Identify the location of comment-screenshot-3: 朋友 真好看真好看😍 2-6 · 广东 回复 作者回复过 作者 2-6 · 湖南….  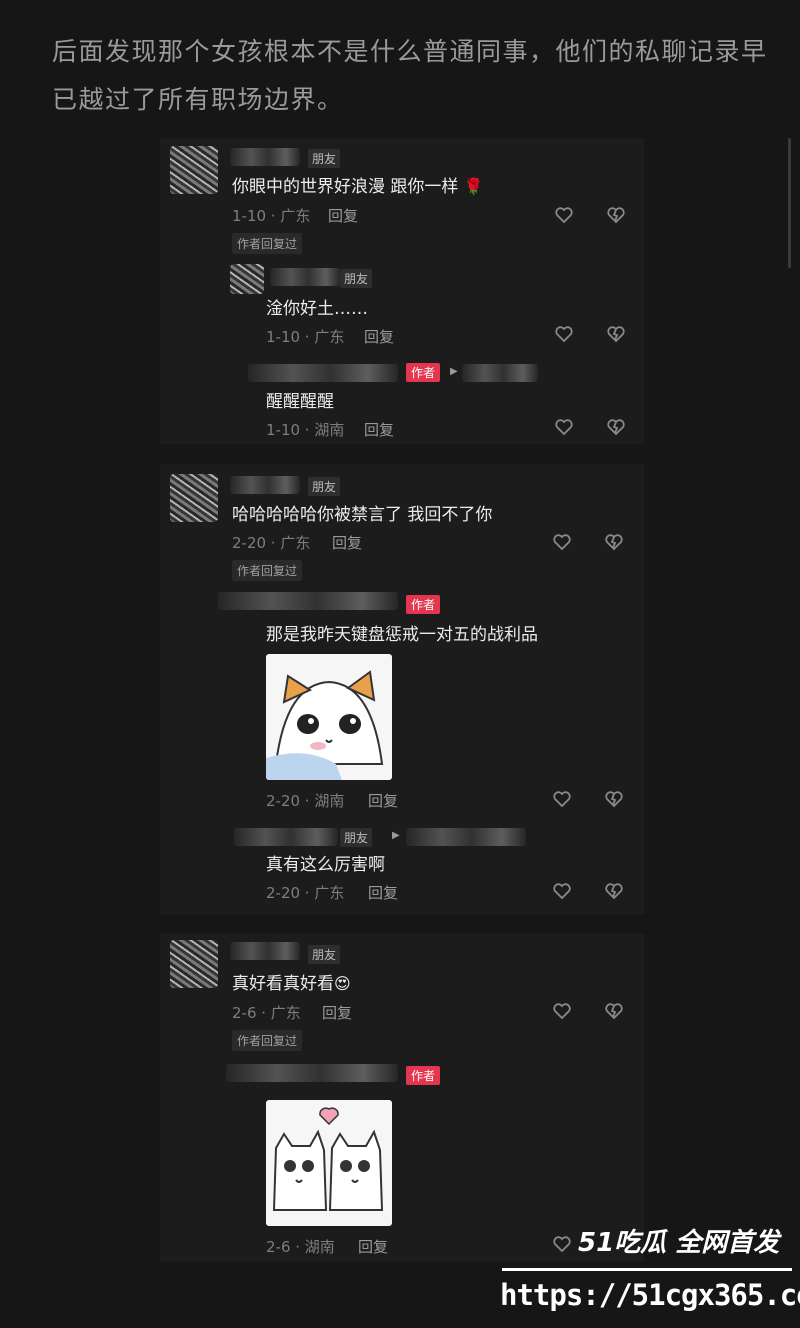
(402, 1098).